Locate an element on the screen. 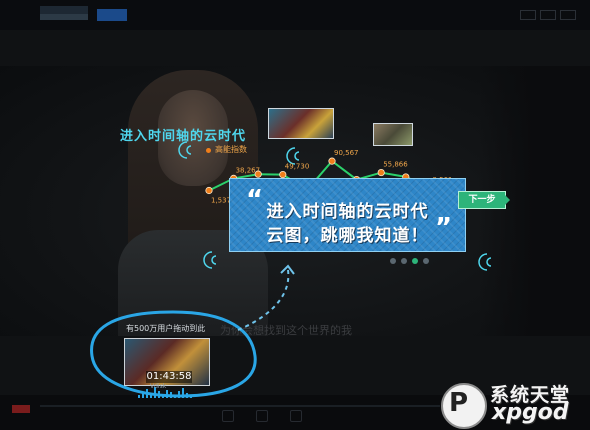  chart-data-label: 55,866 is located at coordinates (395, 165).